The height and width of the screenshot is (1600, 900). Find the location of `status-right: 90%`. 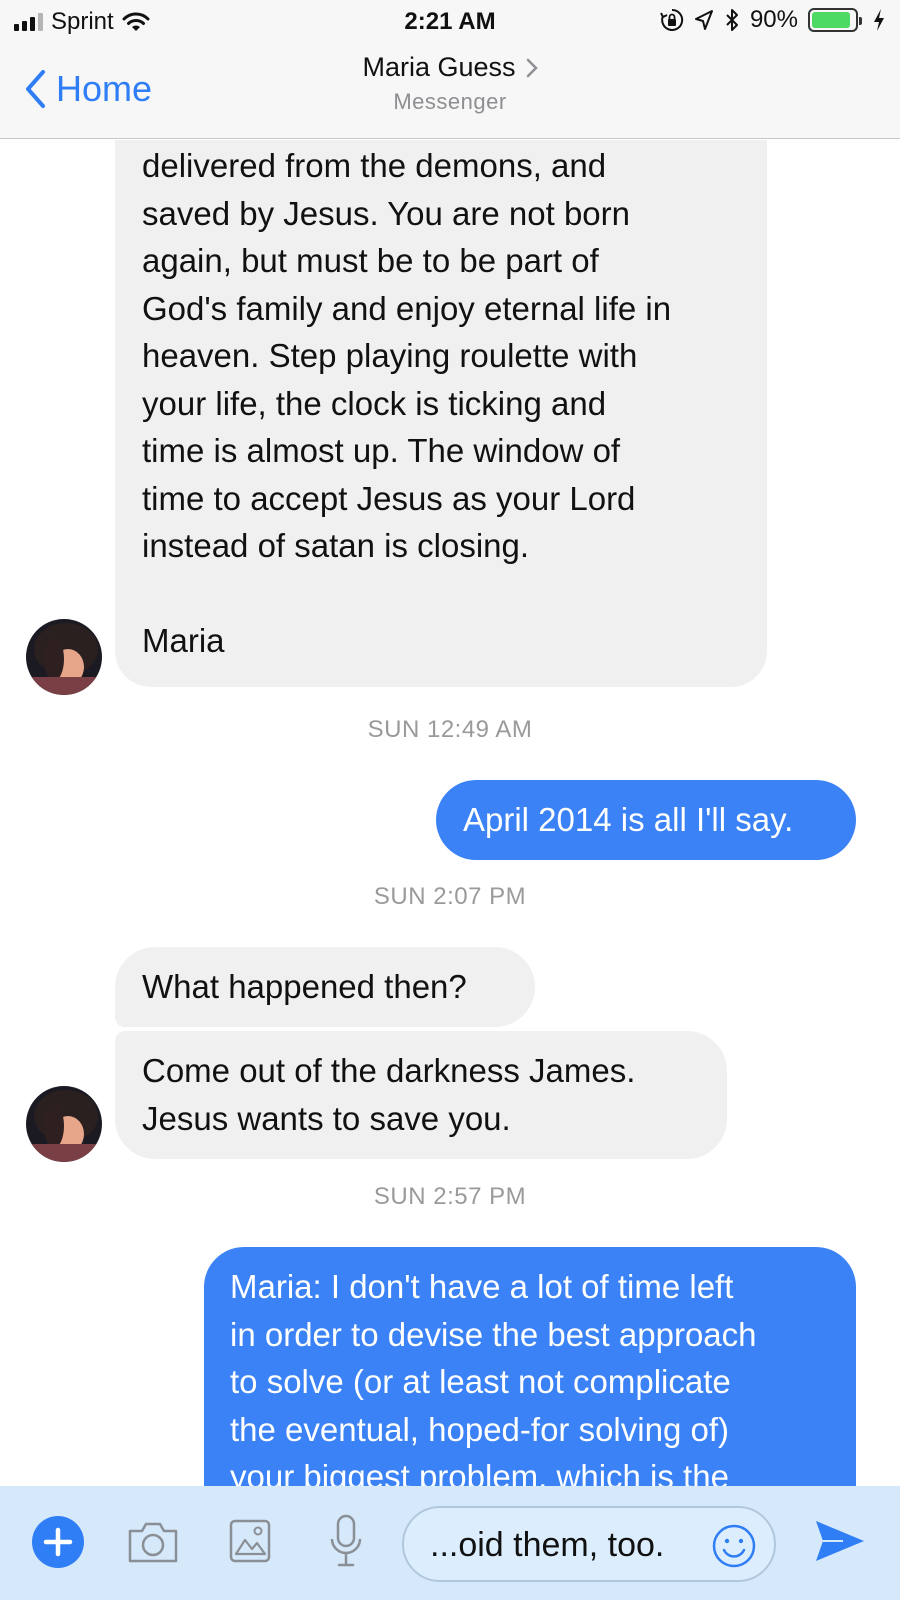

status-right: 90% is located at coordinates (773, 20).